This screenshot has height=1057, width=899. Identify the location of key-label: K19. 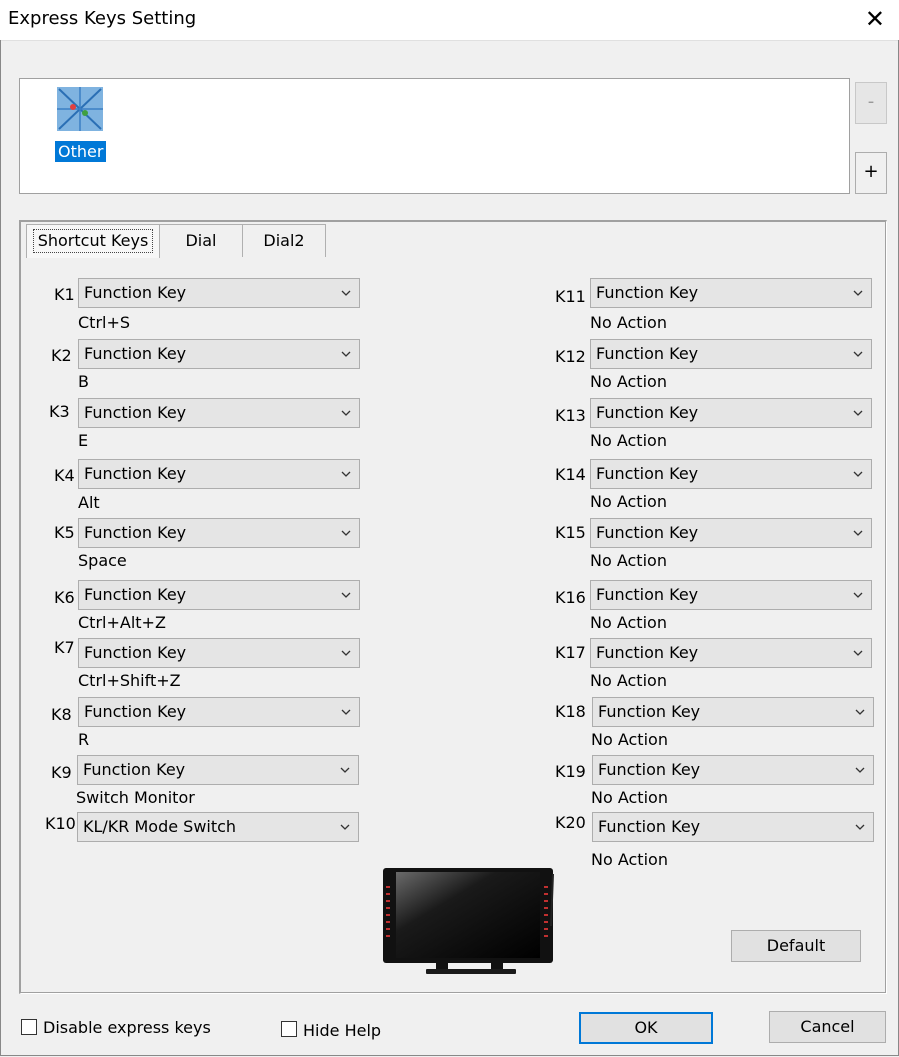
(570, 771).